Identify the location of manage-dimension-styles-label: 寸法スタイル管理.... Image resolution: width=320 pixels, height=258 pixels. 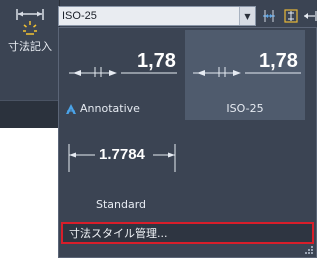
(118, 233).